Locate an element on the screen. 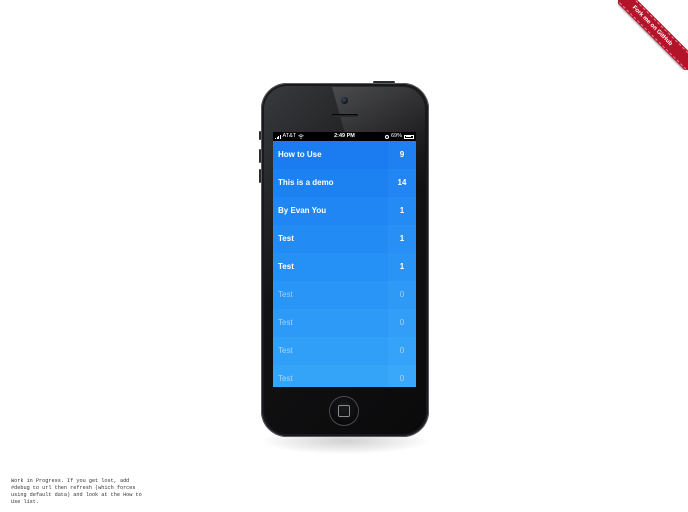  list-item: By Evan You 1 is located at coordinates (344, 211).